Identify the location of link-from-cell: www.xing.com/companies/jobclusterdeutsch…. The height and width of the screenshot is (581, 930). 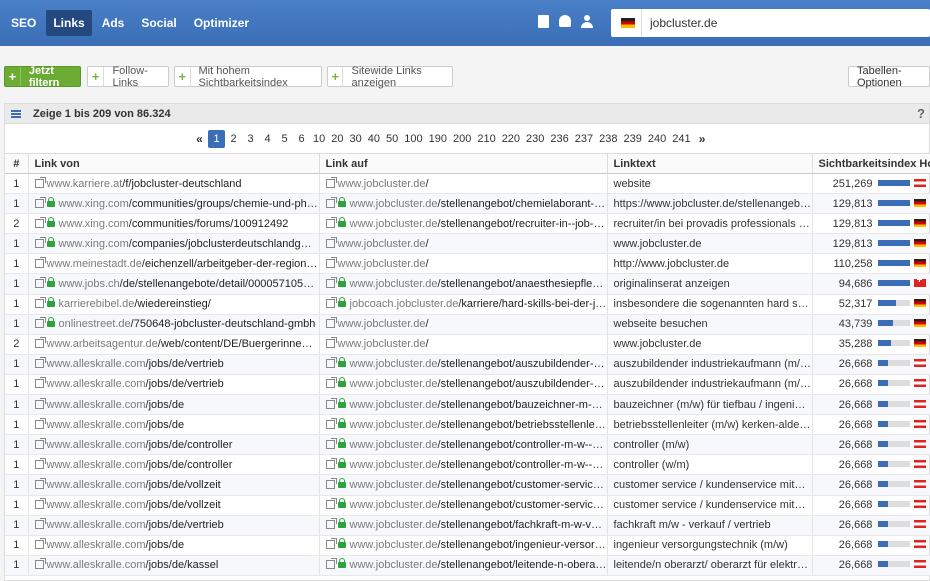
(174, 244).